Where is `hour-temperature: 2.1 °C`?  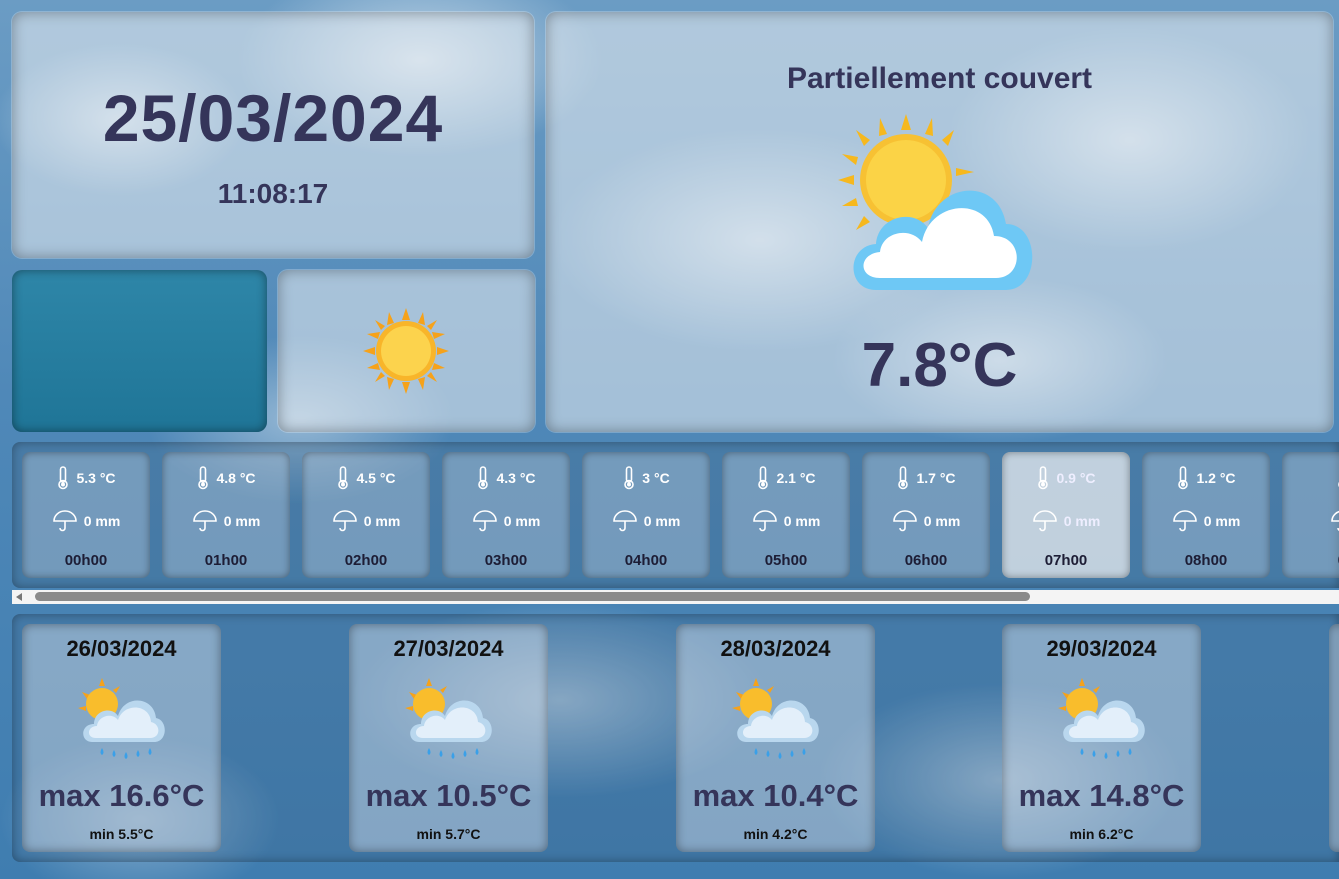
hour-temperature: 2.1 °C is located at coordinates (796, 478).